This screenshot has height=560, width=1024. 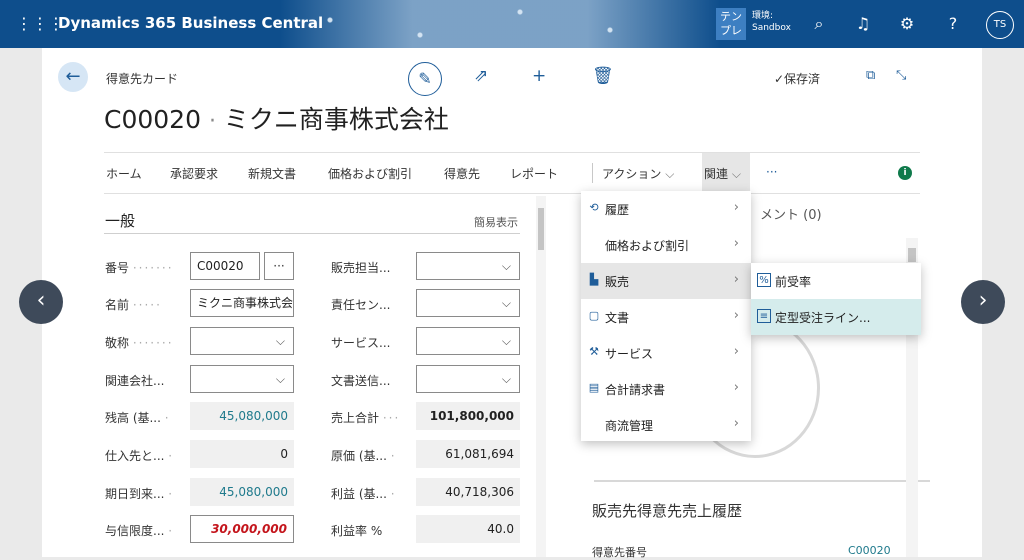 What do you see at coordinates (912, 255) in the screenshot?
I see `factbox-scrollbar-thumb` at bounding box center [912, 255].